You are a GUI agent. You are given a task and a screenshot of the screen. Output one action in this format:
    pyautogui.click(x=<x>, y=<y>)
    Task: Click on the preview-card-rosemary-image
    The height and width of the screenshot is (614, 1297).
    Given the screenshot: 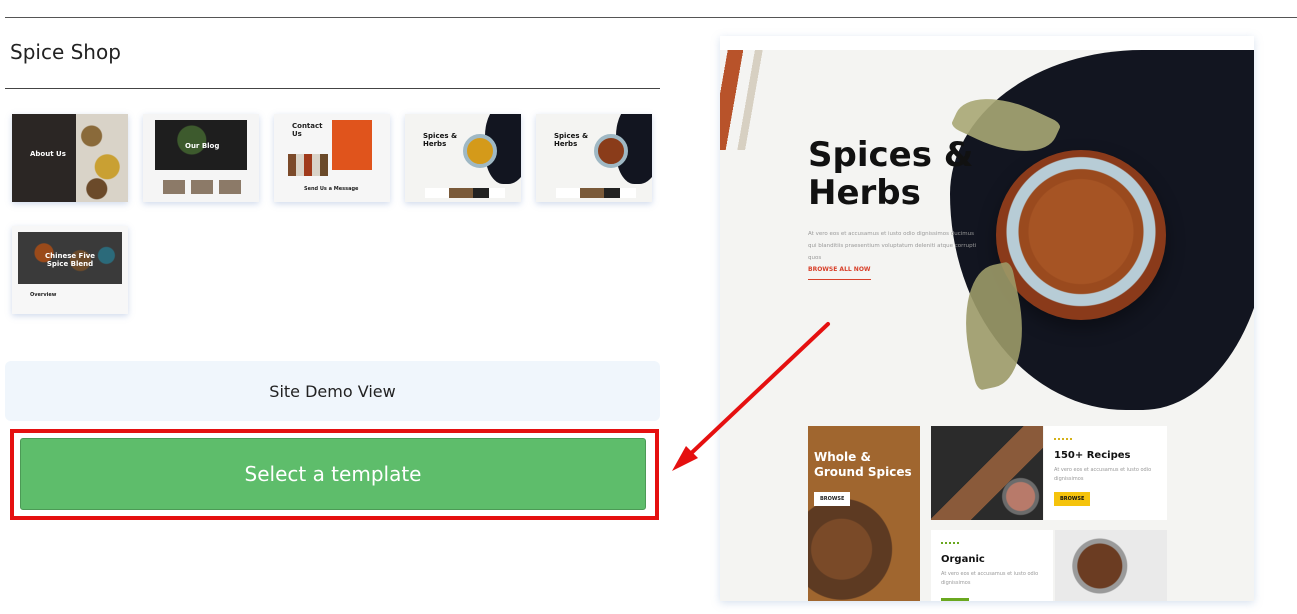 What is the action you would take?
    pyautogui.click(x=987, y=473)
    